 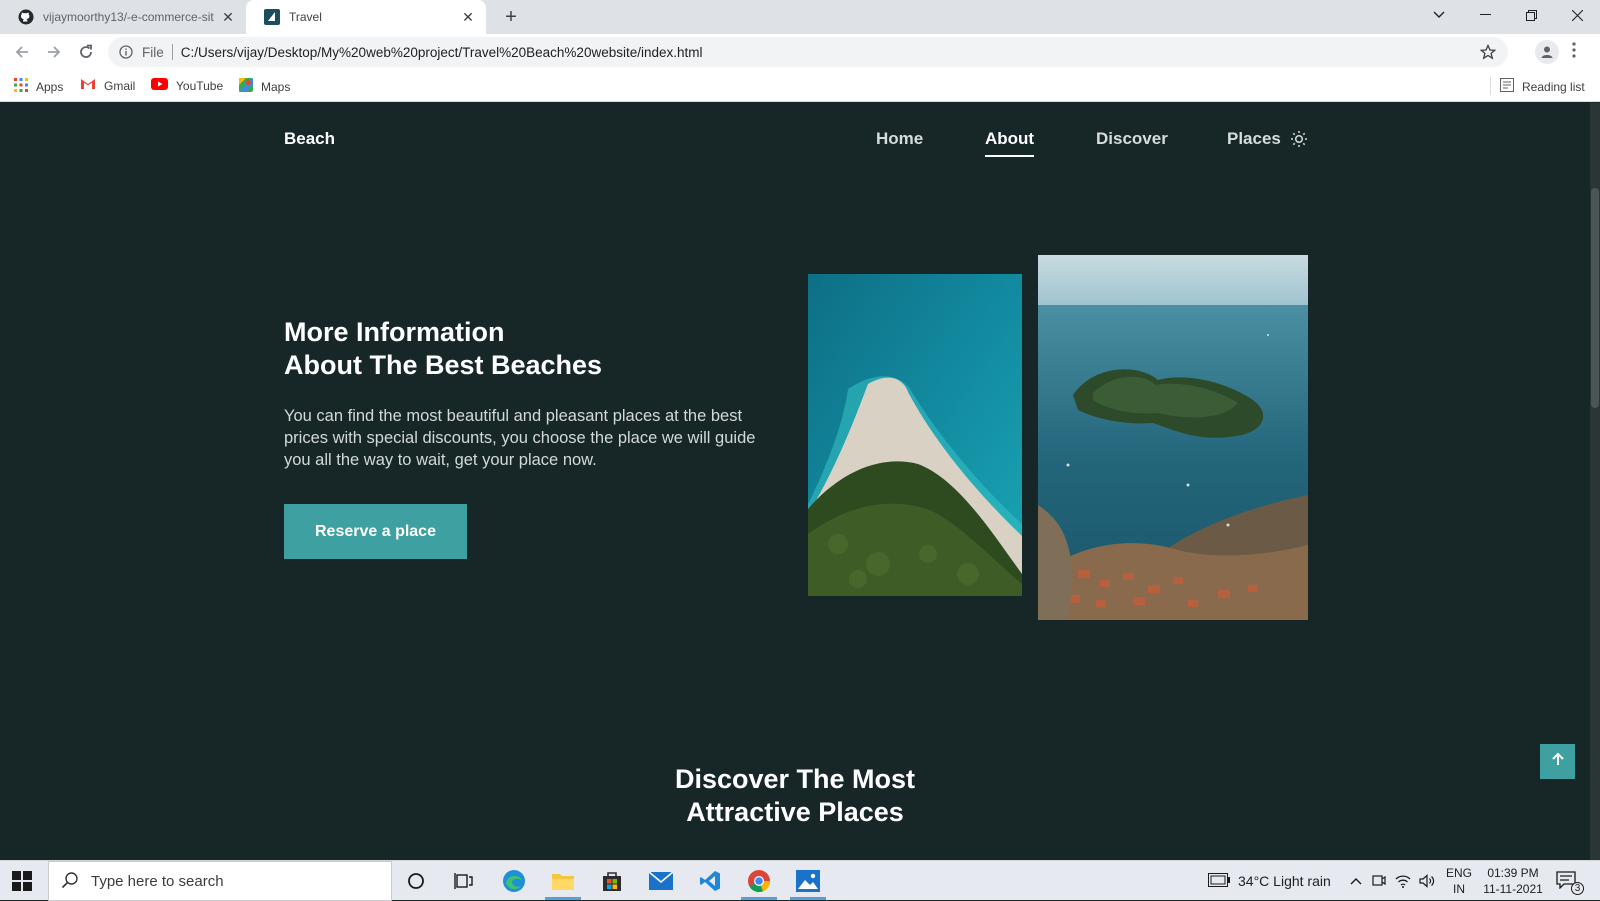 What do you see at coordinates (612, 881) in the screenshot?
I see `microsoft-store-icon` at bounding box center [612, 881].